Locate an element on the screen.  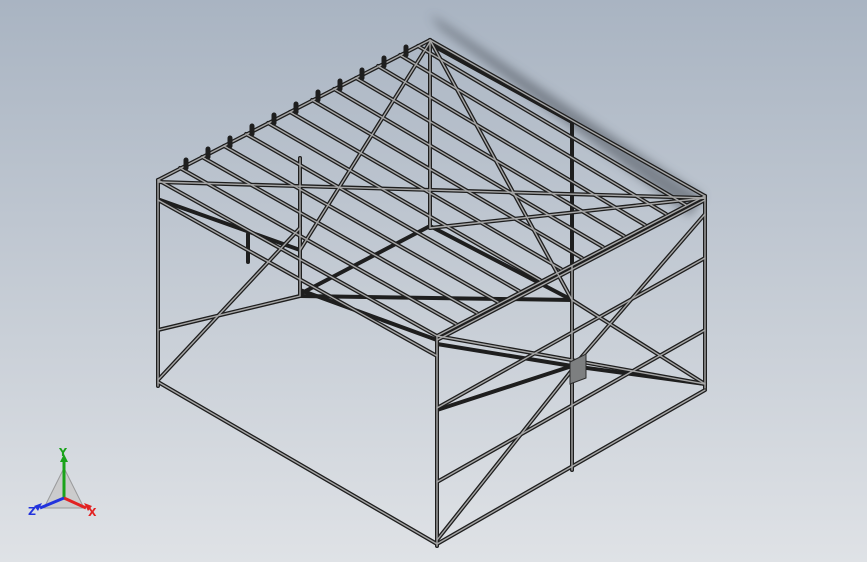
x-axis-label: X is located at coordinates (92, 512).